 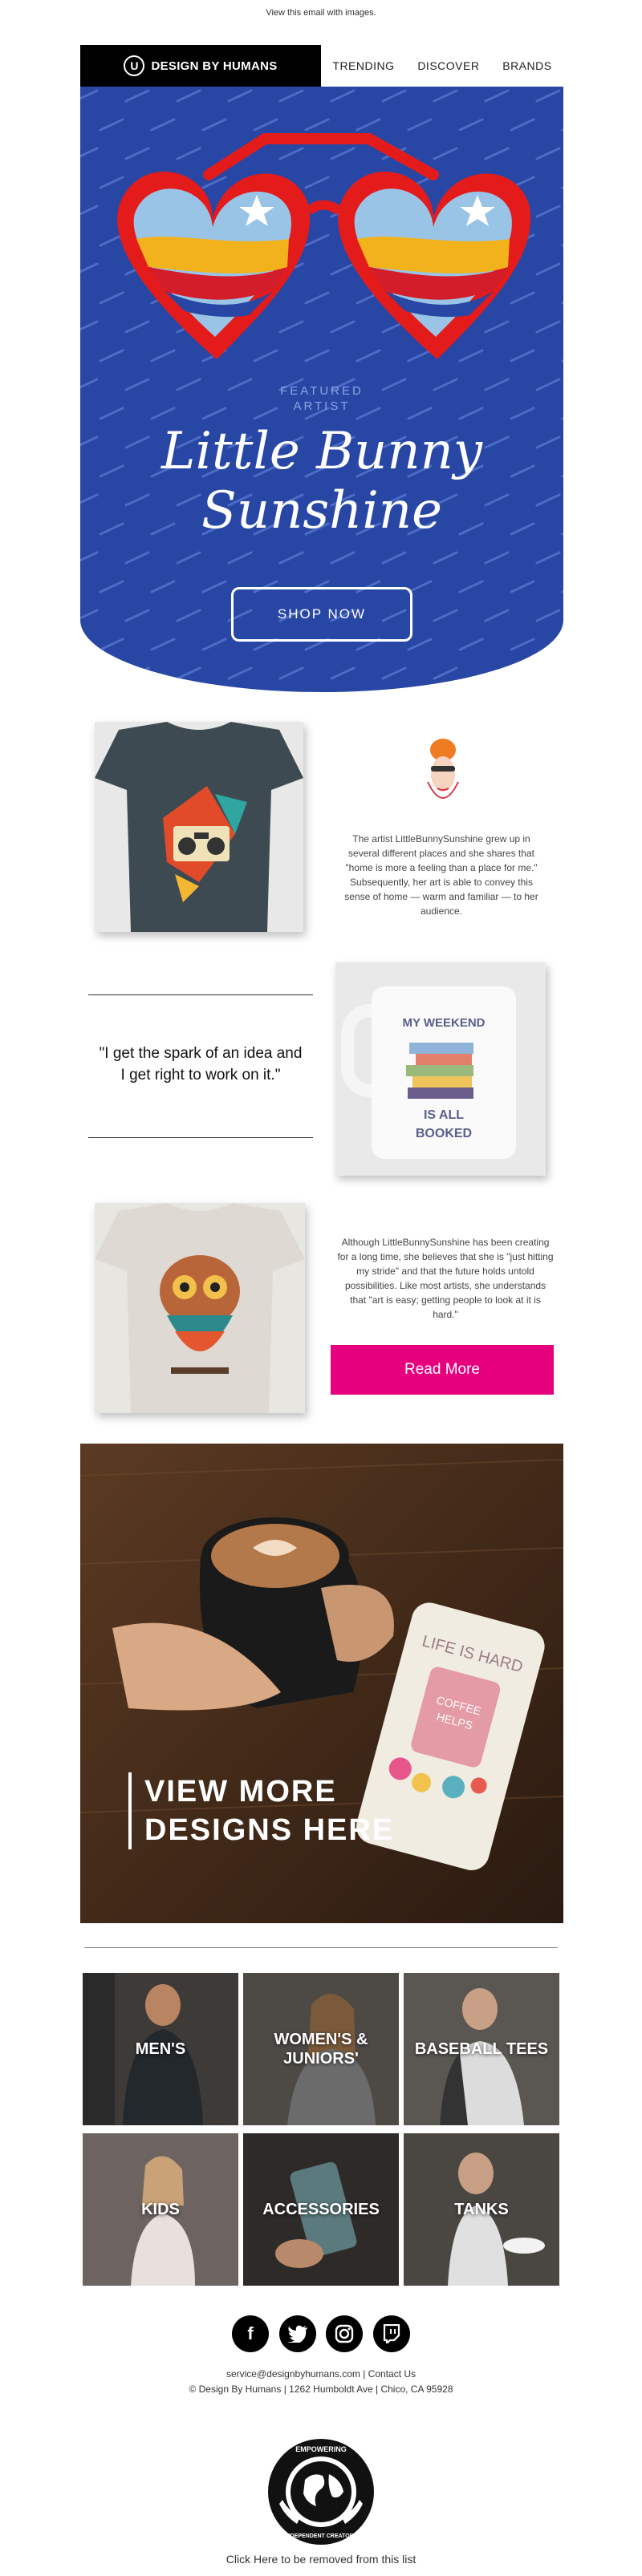 What do you see at coordinates (526, 65) in the screenshot?
I see `nav-brands-link: BRANDS` at bounding box center [526, 65].